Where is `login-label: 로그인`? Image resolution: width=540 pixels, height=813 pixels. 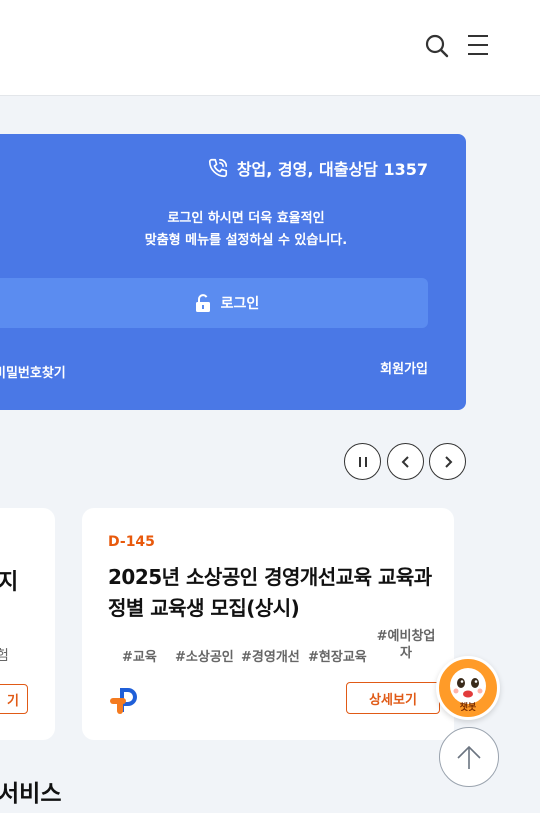 login-label: 로그인 is located at coordinates (240, 304).